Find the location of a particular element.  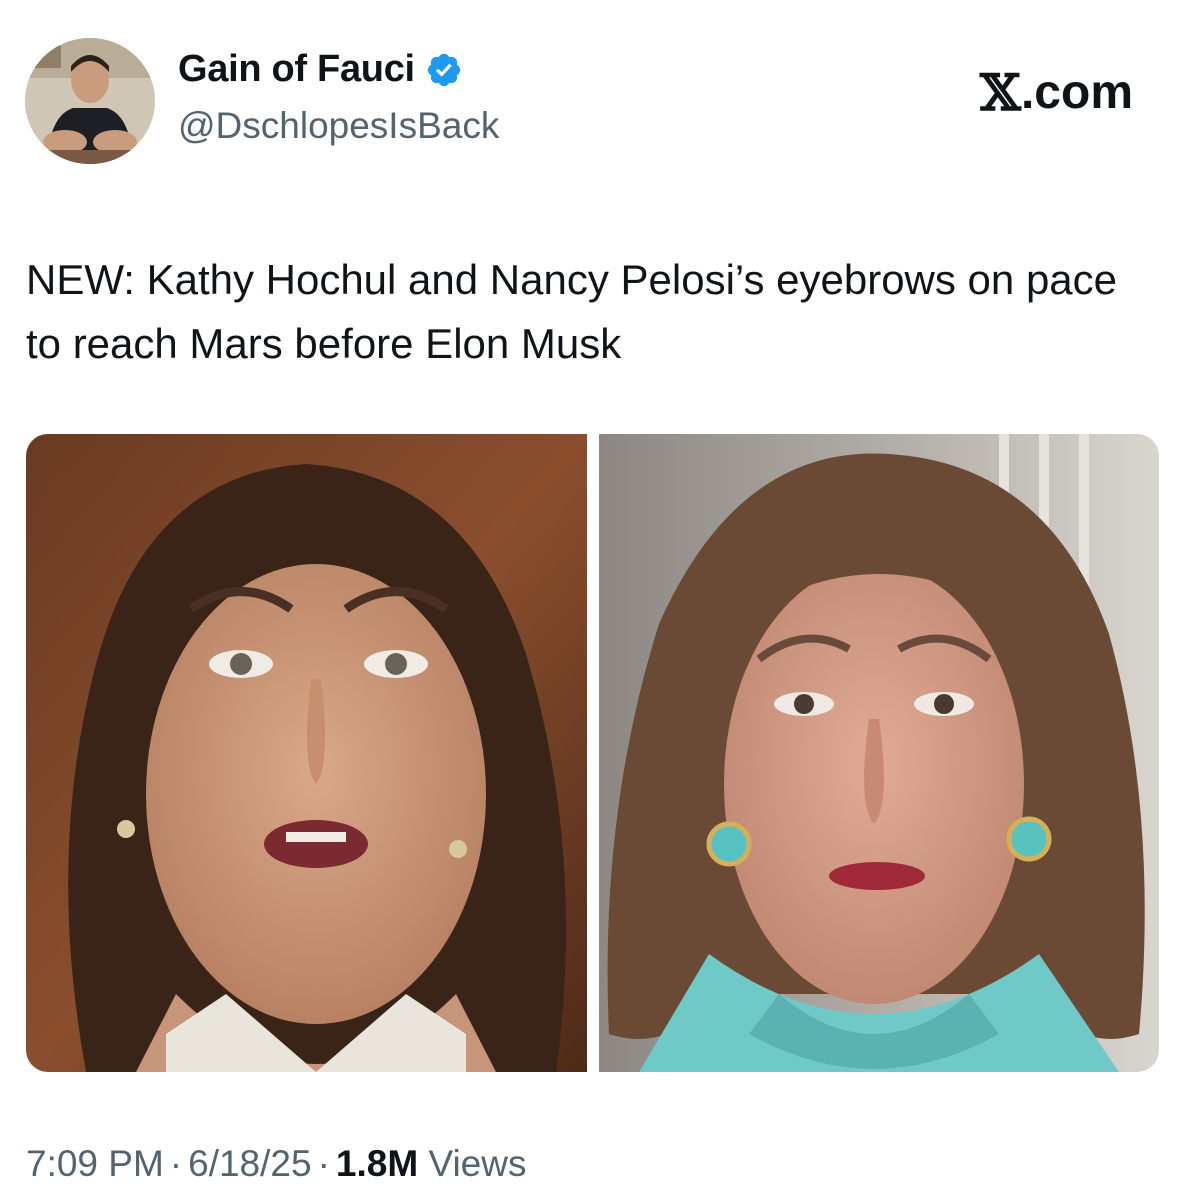

author-name-row: Gain of Fauci is located at coordinates (320, 69).